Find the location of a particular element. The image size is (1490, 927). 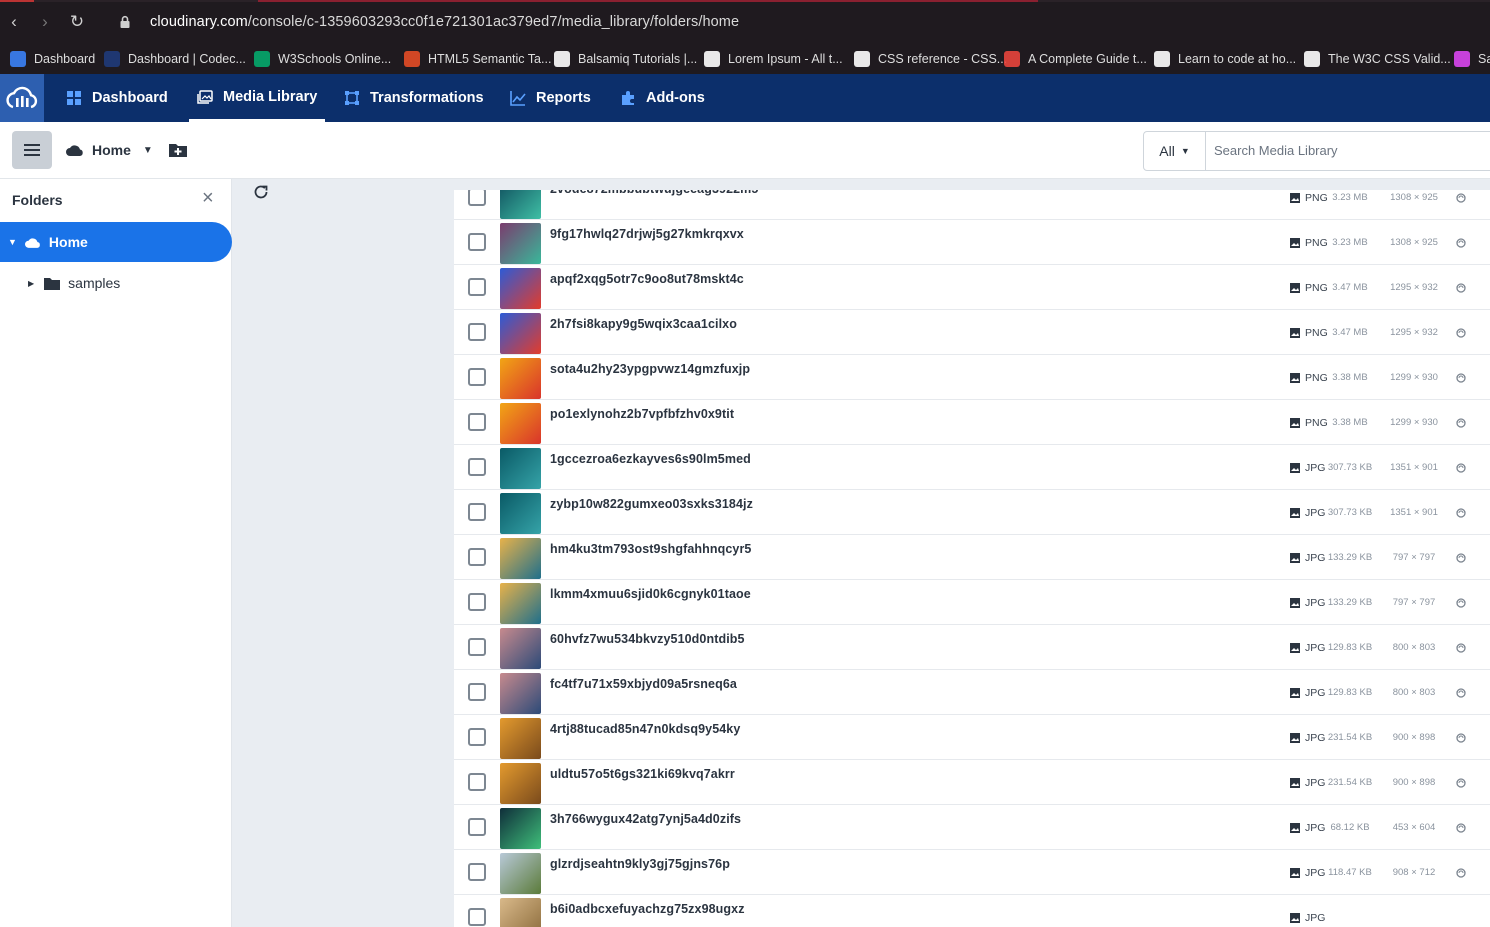

caret-down-icon: ▼ is located at coordinates (12, 242).